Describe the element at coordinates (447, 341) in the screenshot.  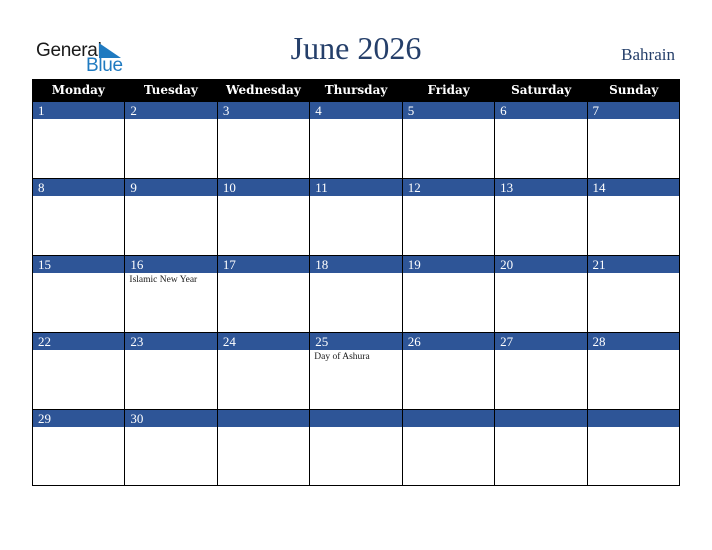
I see `day-number: 26` at that location.